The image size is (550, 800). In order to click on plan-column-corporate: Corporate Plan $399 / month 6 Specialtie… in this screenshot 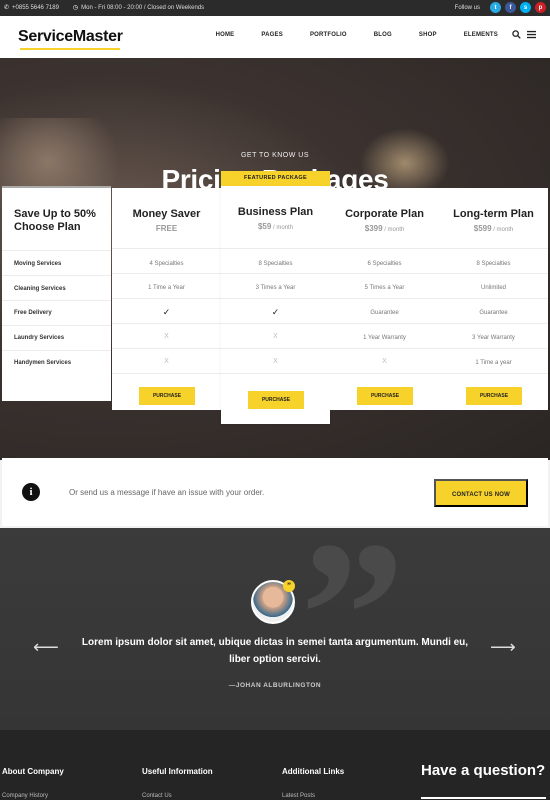, I will do `click(384, 299)`.